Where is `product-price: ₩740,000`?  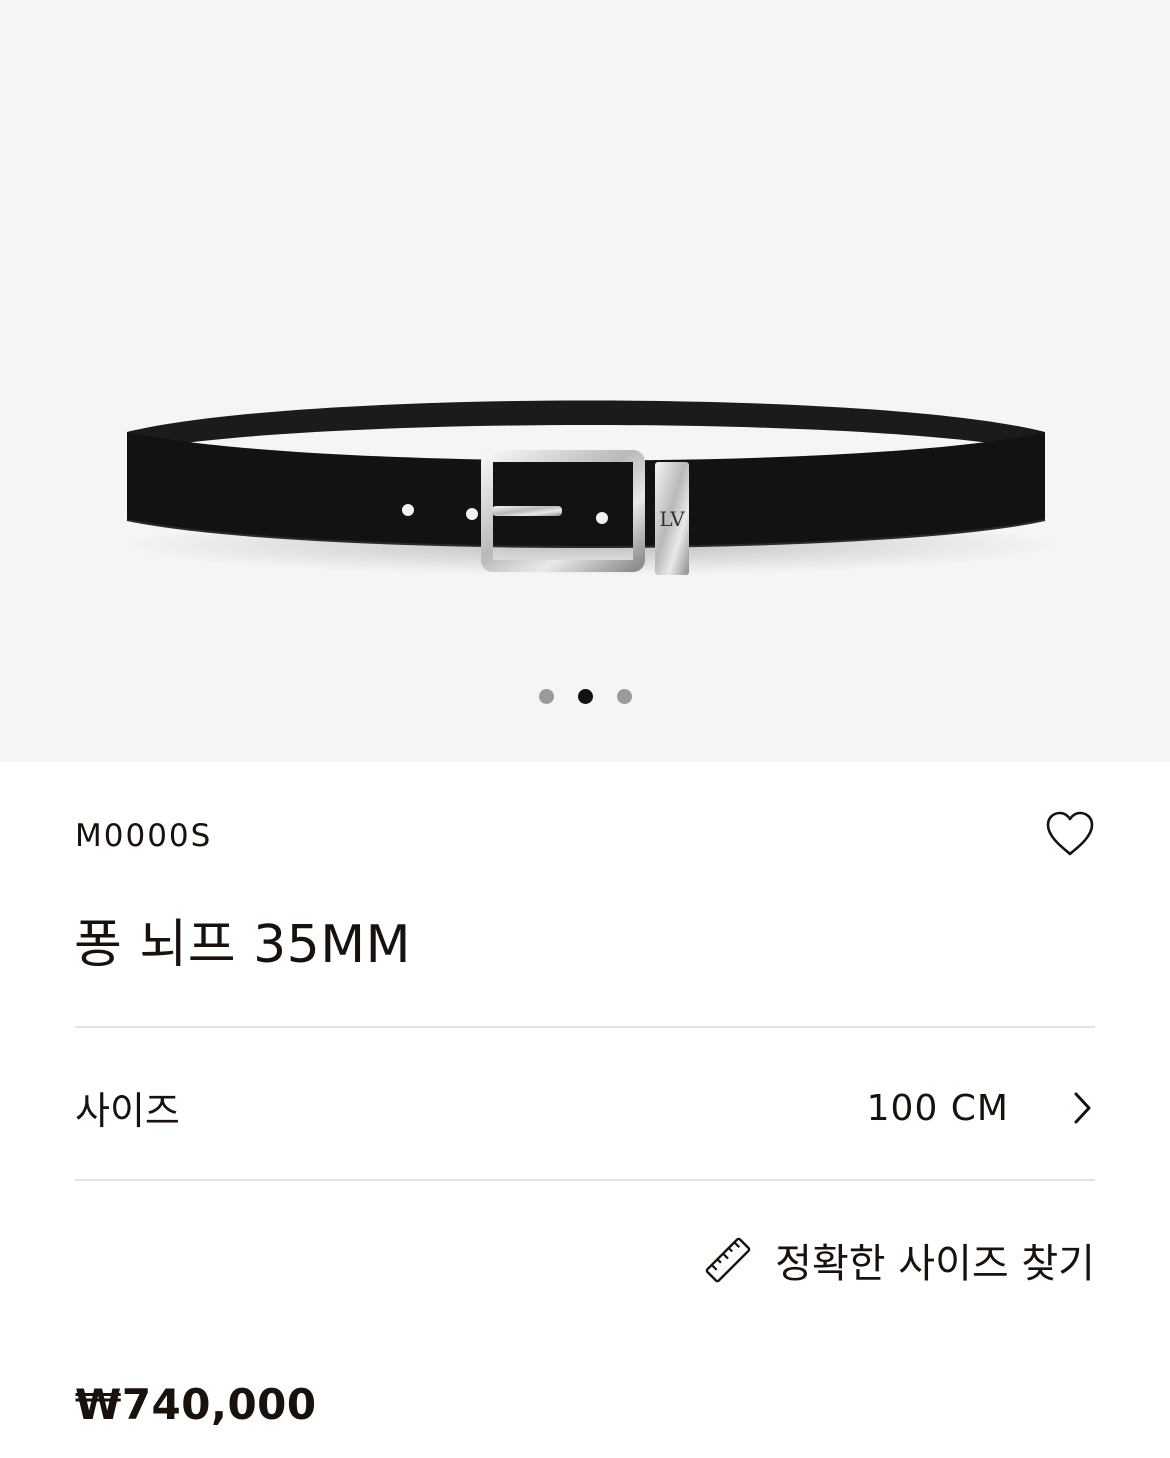 product-price: ₩740,000 is located at coordinates (196, 1404).